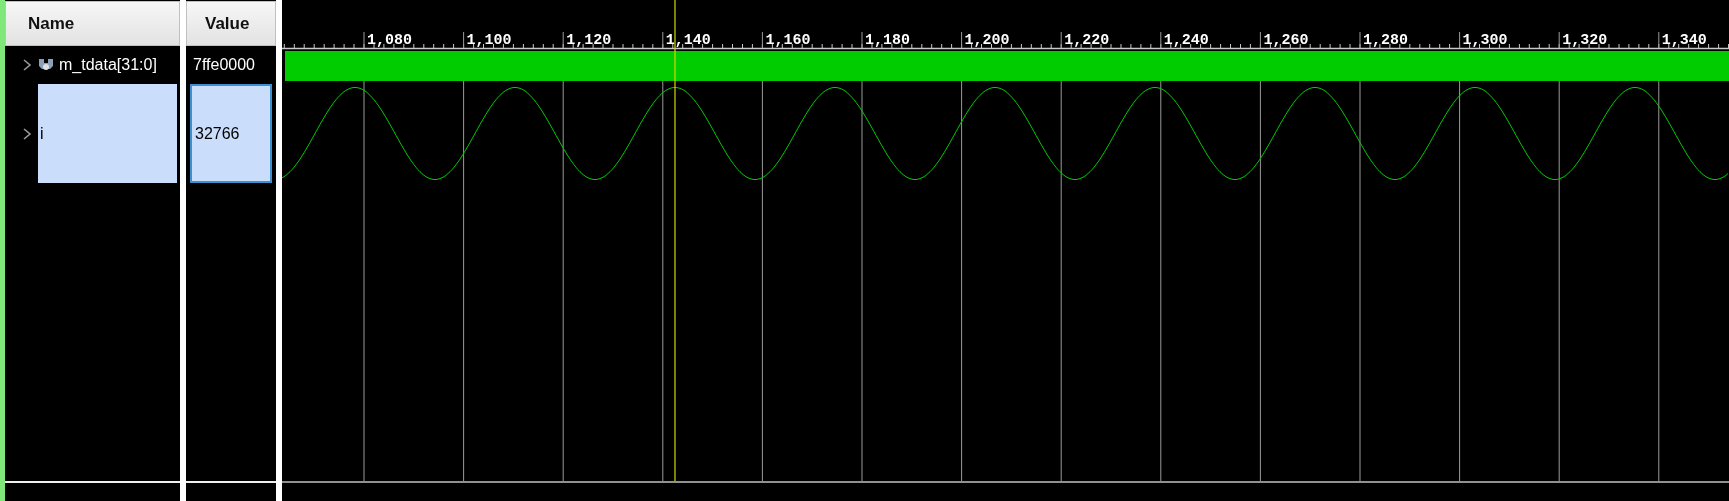 Image resolution: width=1729 pixels, height=501 pixels. Describe the element at coordinates (1485, 40) in the screenshot. I see `ruler-label: 1,300` at that location.